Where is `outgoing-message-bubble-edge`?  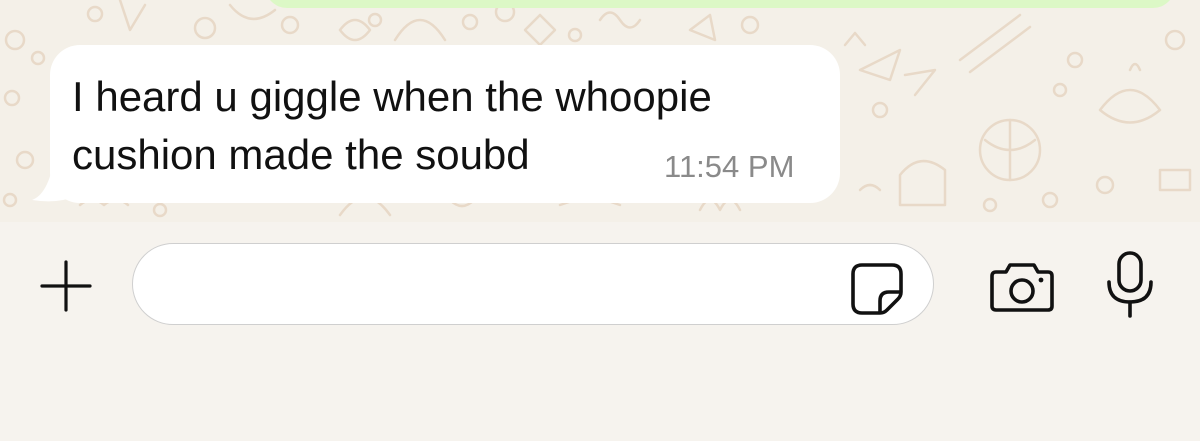
outgoing-message-bubble-edge is located at coordinates (720, 4).